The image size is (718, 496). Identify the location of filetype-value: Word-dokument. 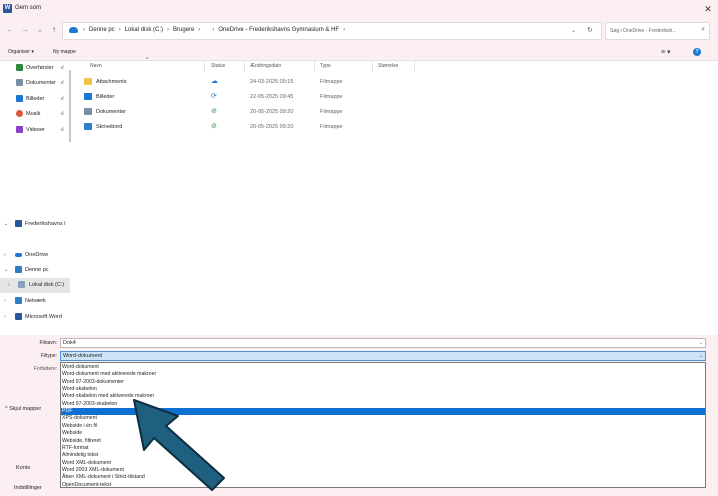
(83, 356).